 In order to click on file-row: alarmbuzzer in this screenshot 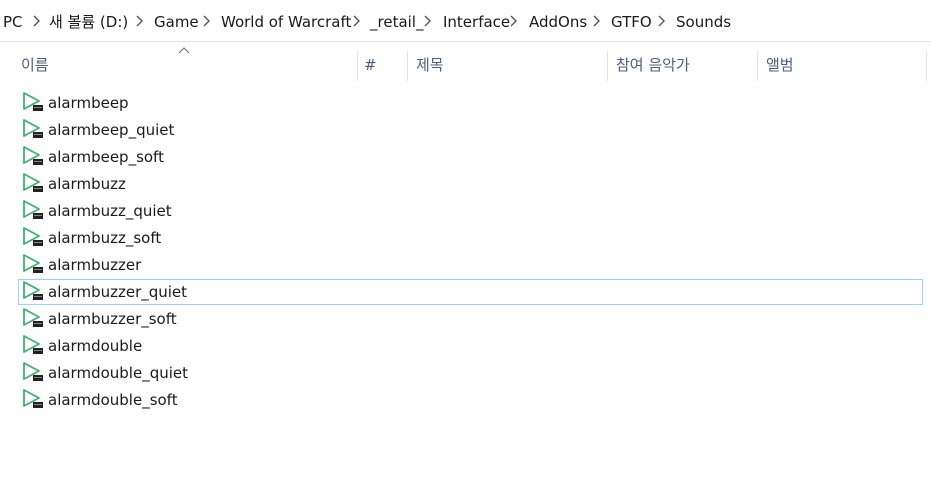, I will do `click(470, 265)`.